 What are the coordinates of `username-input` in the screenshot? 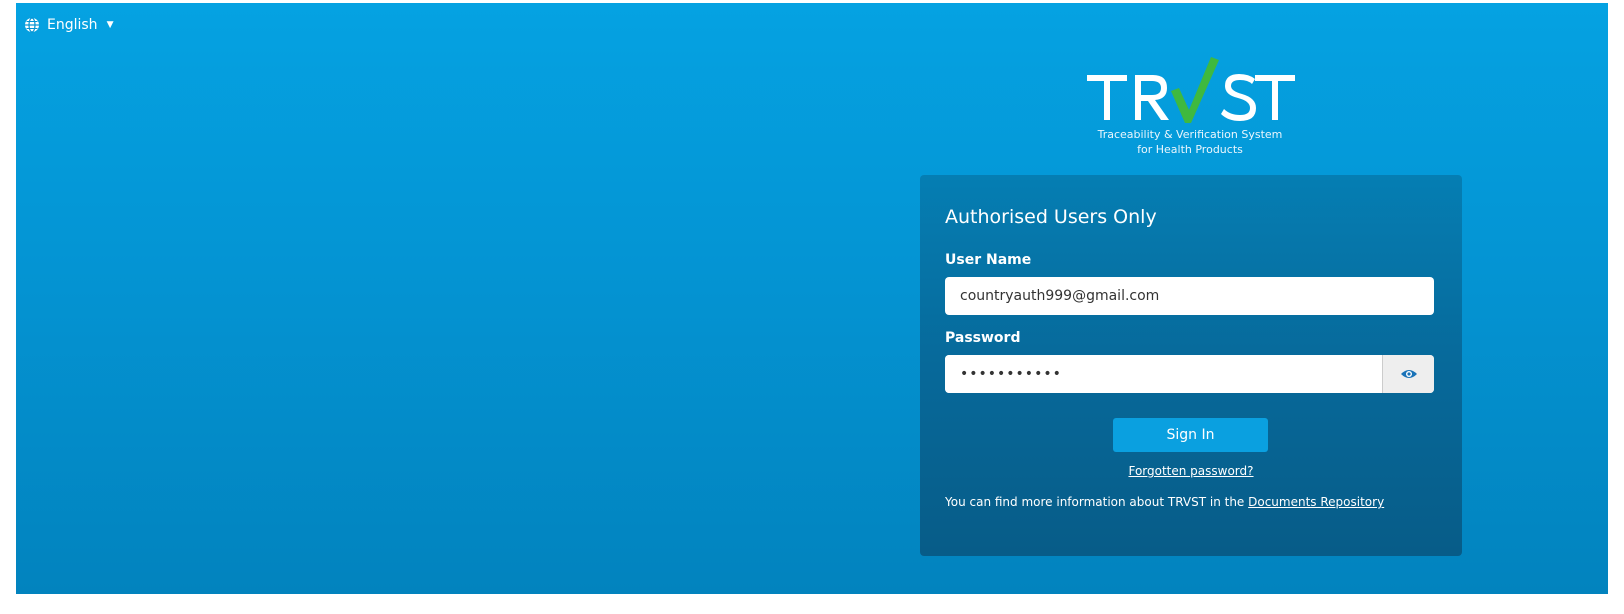 It's located at (1189, 296).